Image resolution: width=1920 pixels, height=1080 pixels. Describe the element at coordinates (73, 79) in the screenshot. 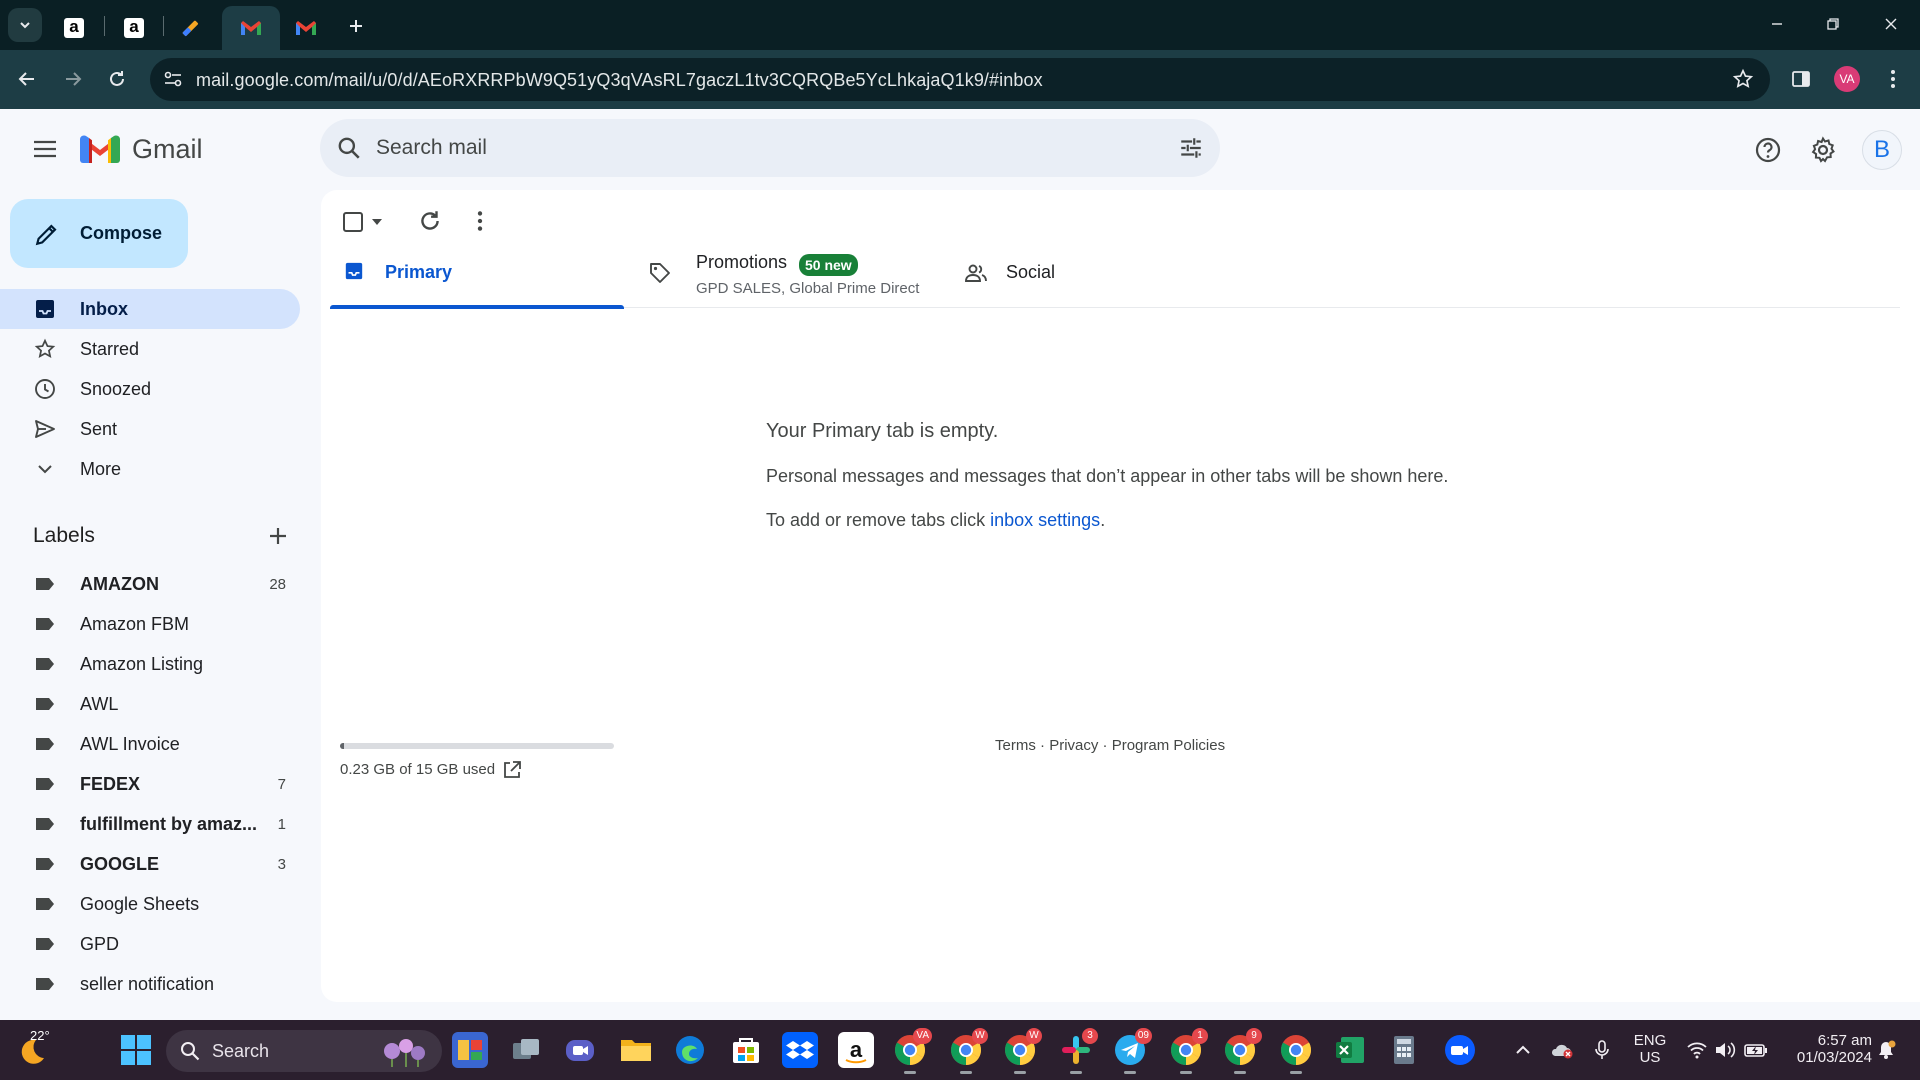

I see `forward-button` at that location.